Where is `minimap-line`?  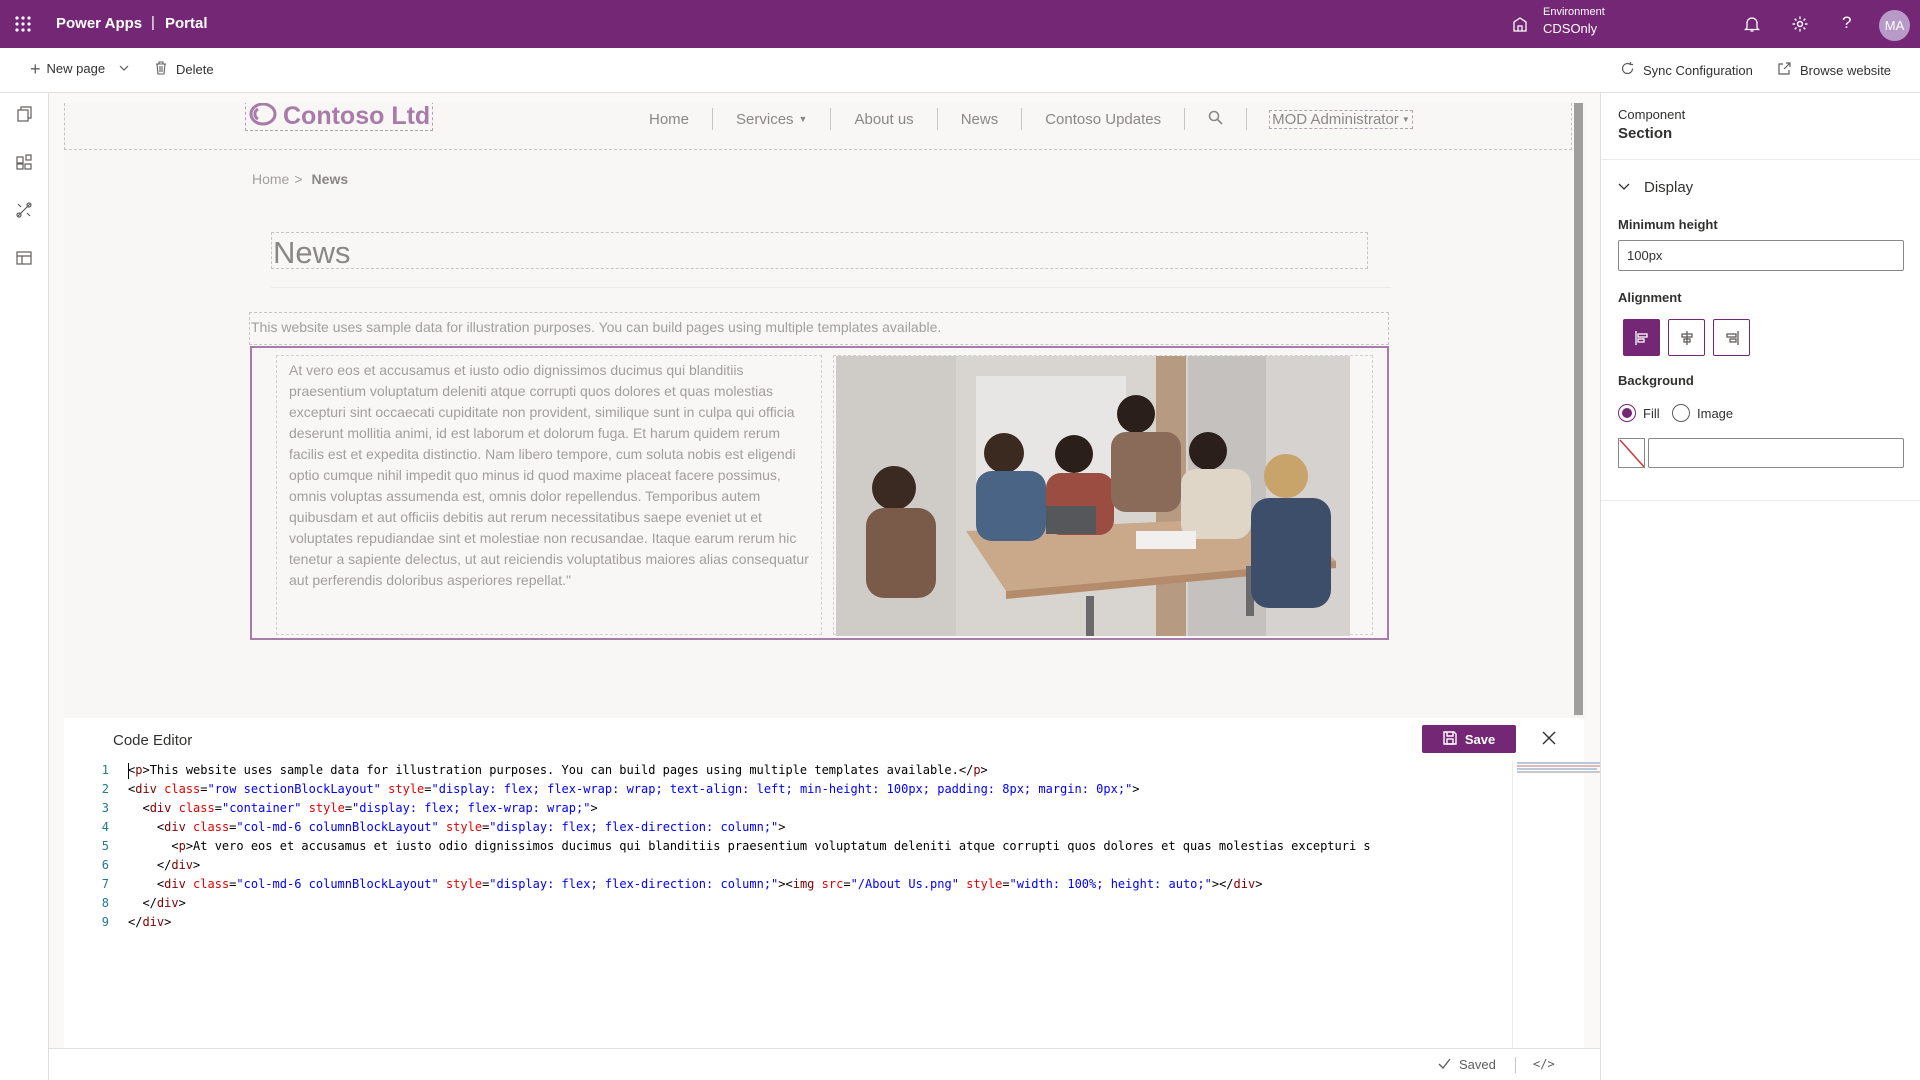 minimap-line is located at coordinates (1557, 769).